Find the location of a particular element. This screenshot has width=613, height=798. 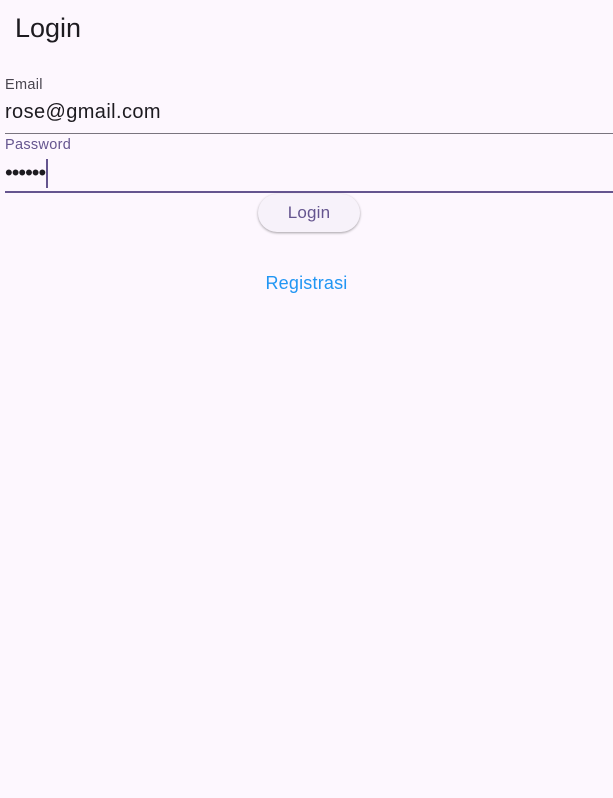

text-cursor is located at coordinates (47, 173).